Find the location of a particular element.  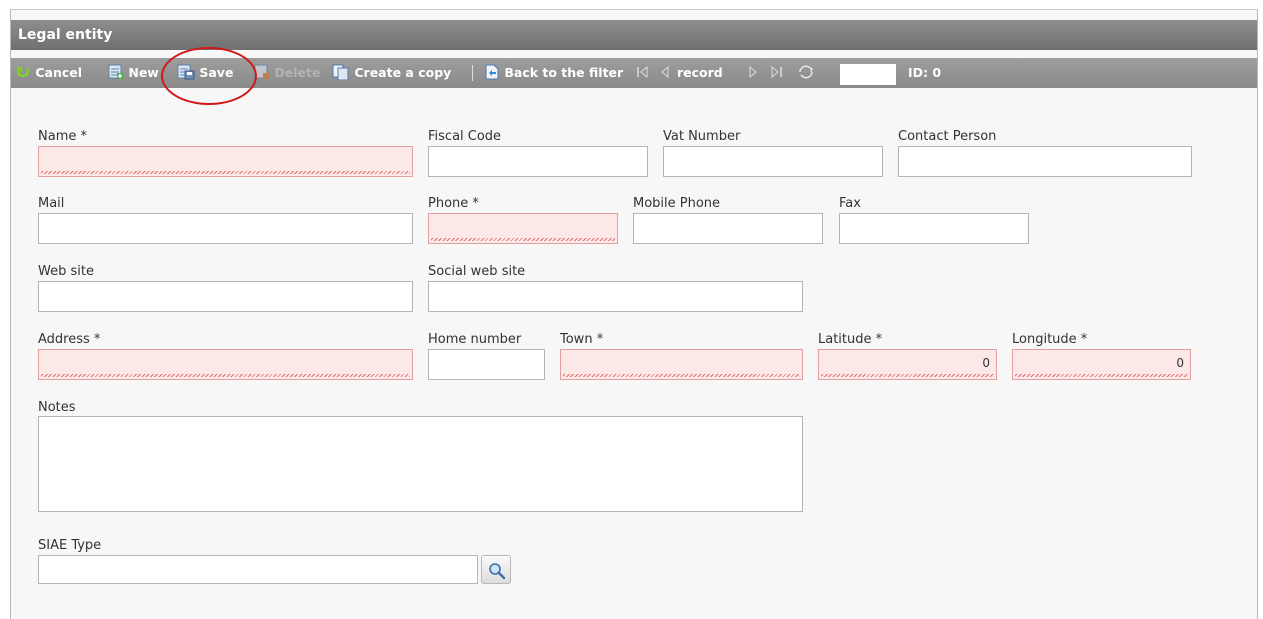

toolbar-separator is located at coordinates (472, 73).